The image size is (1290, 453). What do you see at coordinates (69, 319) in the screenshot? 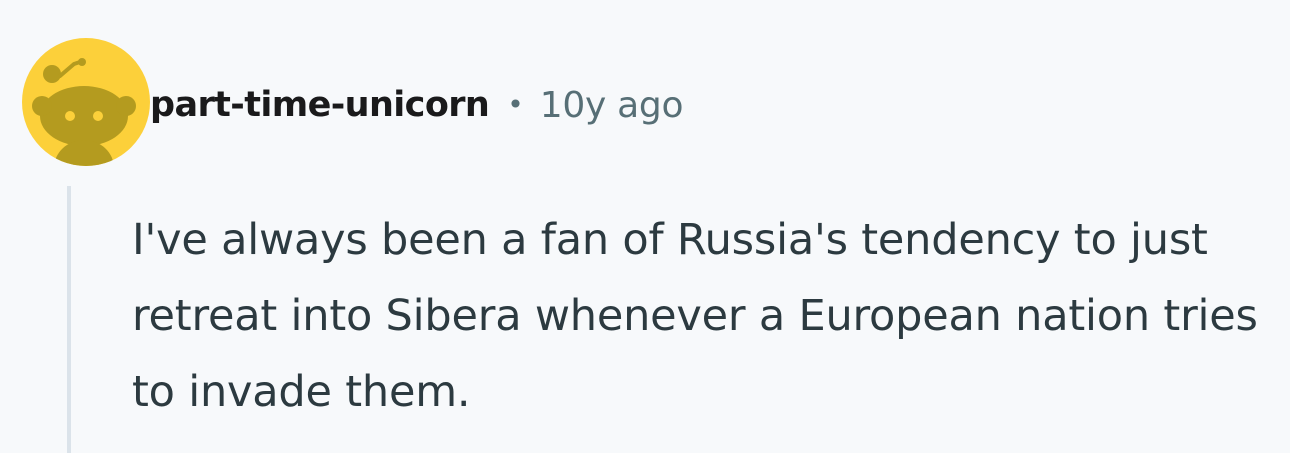
I see `thread-line` at bounding box center [69, 319].